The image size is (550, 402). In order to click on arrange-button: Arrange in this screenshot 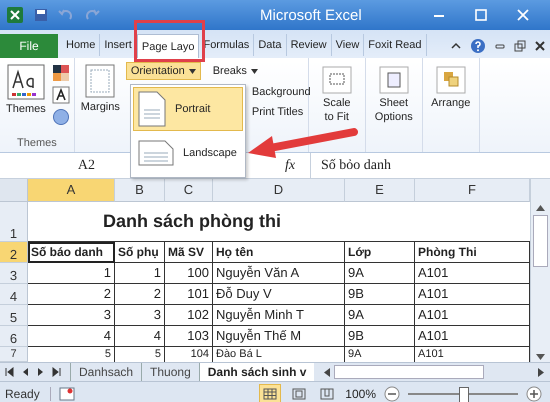, I will do `click(450, 87)`.